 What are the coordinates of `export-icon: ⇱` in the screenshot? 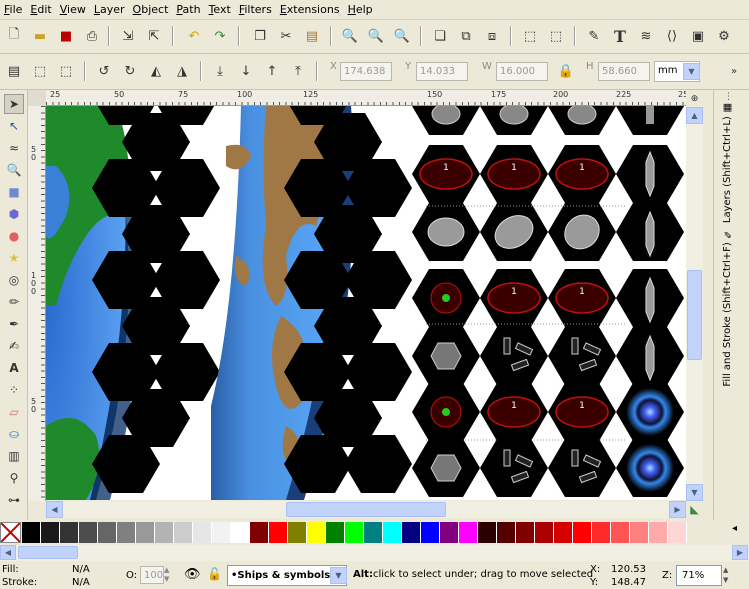 It's located at (154, 36).